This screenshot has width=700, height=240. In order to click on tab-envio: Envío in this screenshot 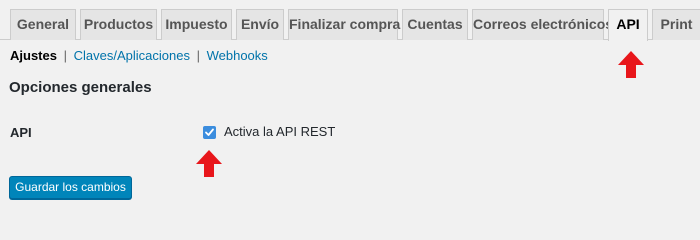, I will do `click(260, 24)`.